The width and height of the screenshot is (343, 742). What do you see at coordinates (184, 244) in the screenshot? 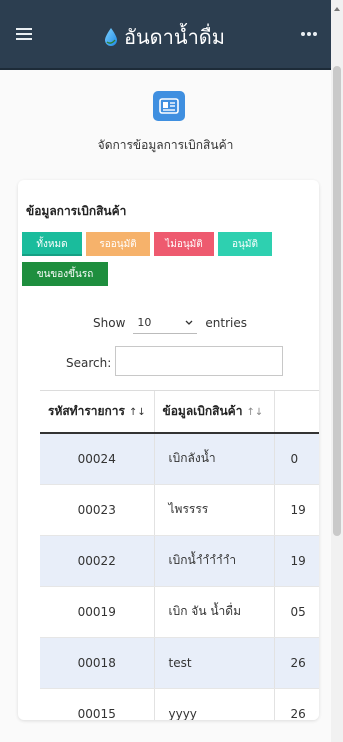
I see `filter-rejected-button: ไม่อนุมัติ` at bounding box center [184, 244].